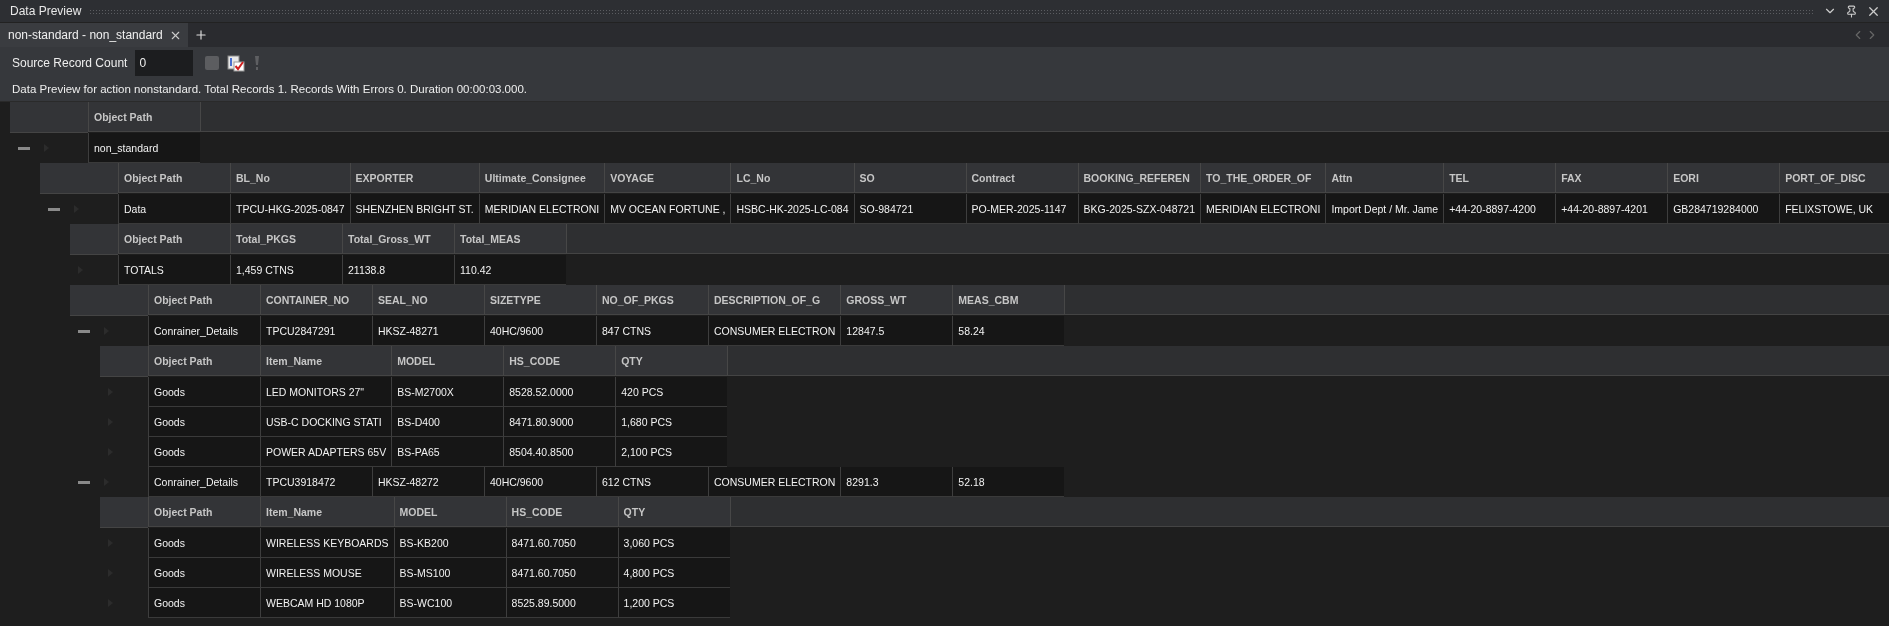 The height and width of the screenshot is (626, 1889). What do you see at coordinates (896, 300) in the screenshot?
I see `column-header: GROSS_WT` at bounding box center [896, 300].